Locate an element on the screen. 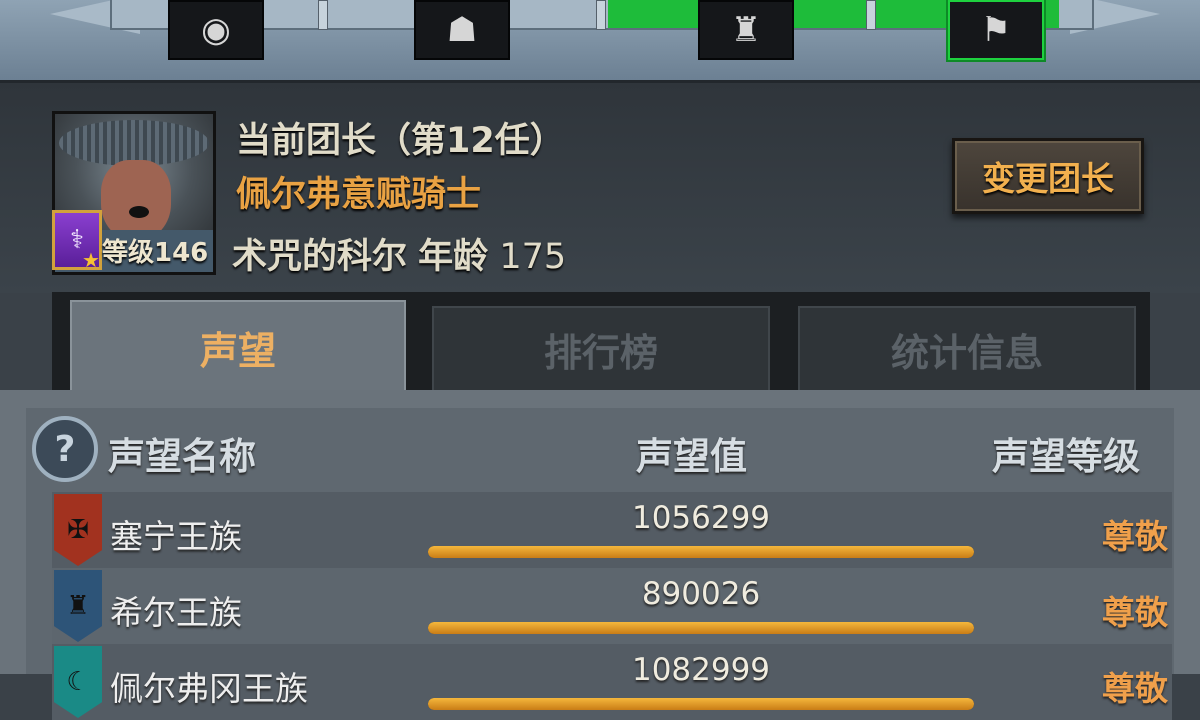  eye-icon-glyph: ◉ is located at coordinates (216, 30).